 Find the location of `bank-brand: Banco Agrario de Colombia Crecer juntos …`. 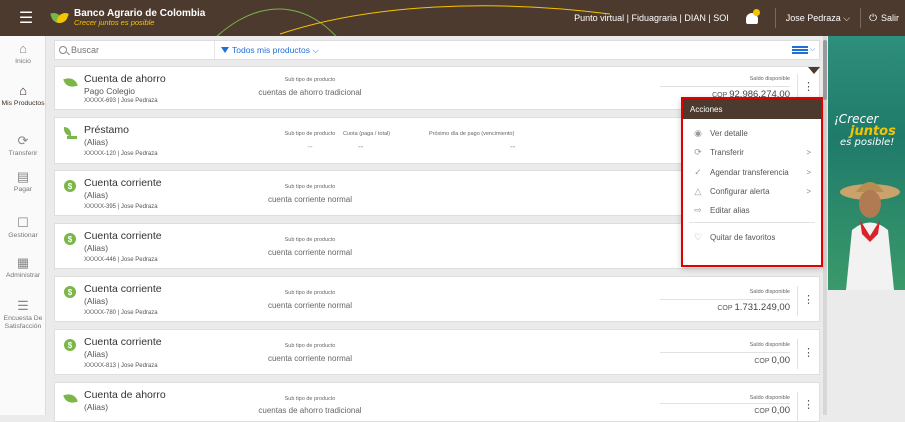

bank-brand: Banco Agrario de Colombia Crecer juntos … is located at coordinates (139, 17).